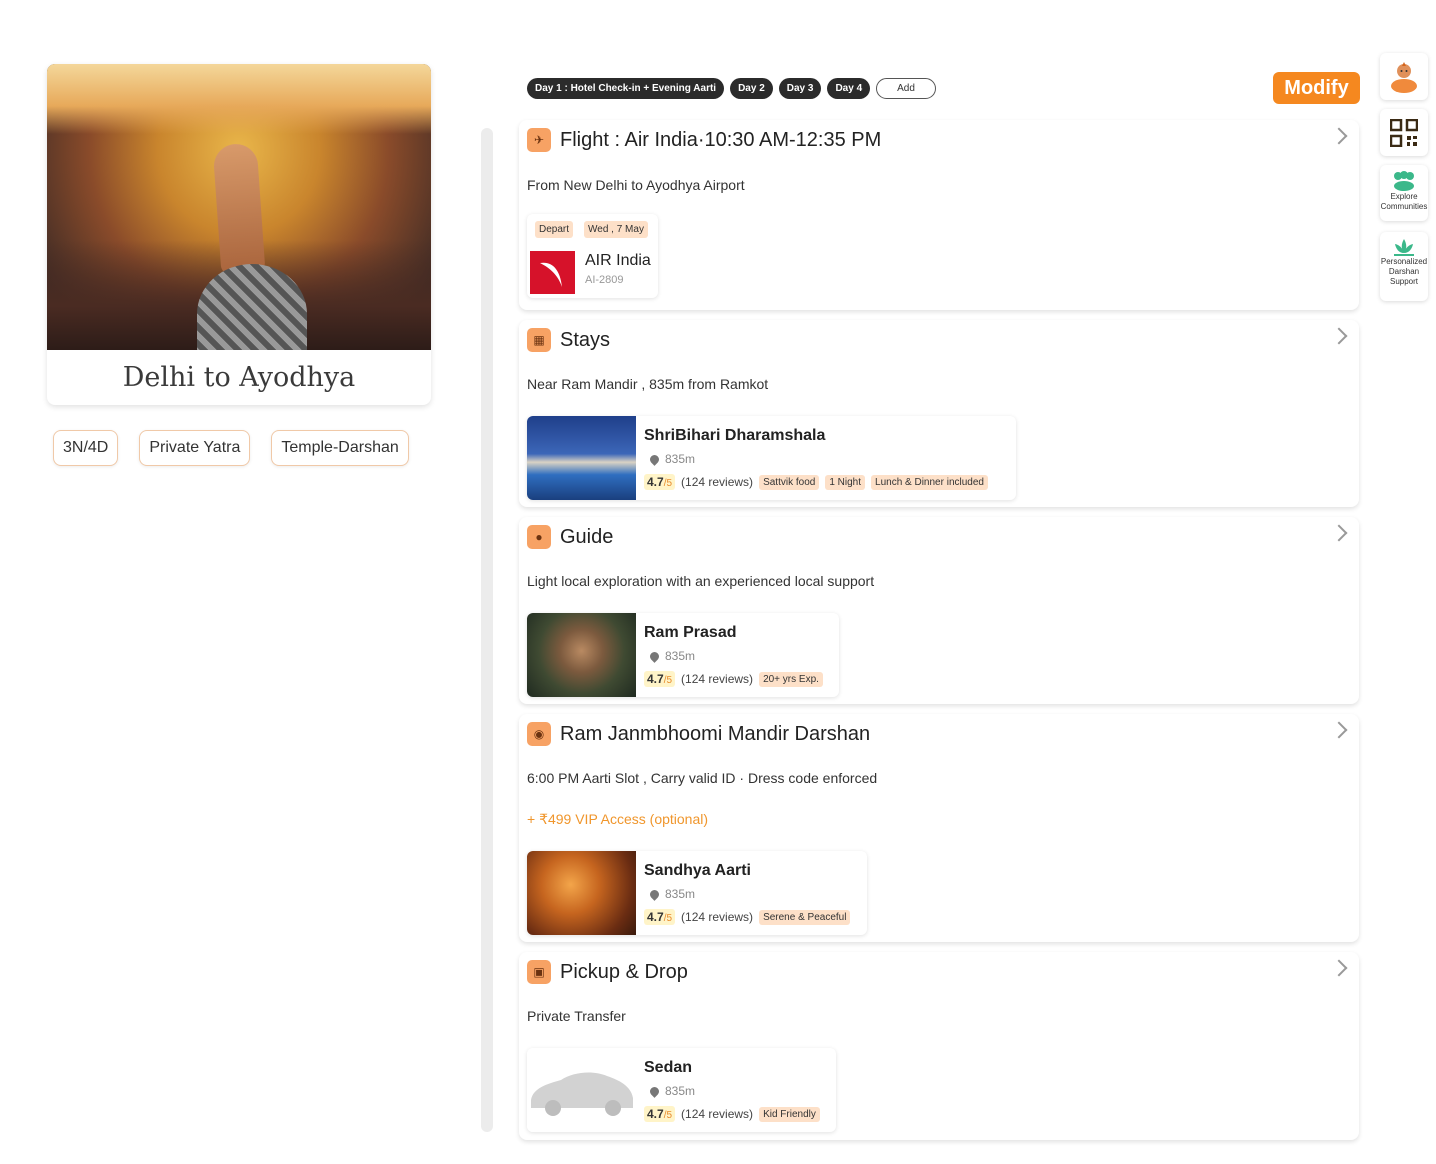 This screenshot has height=1164, width=1436. I want to click on tag-private-yatra: Private Yatra, so click(195, 448).